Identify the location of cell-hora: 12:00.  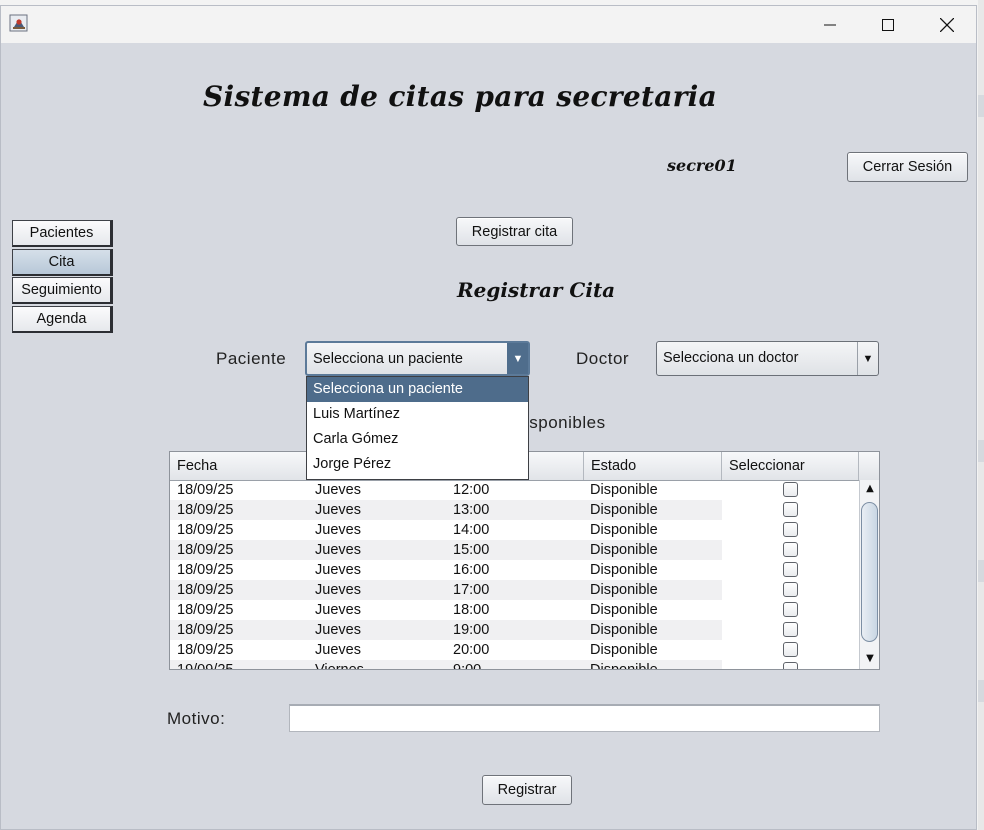
(471, 490).